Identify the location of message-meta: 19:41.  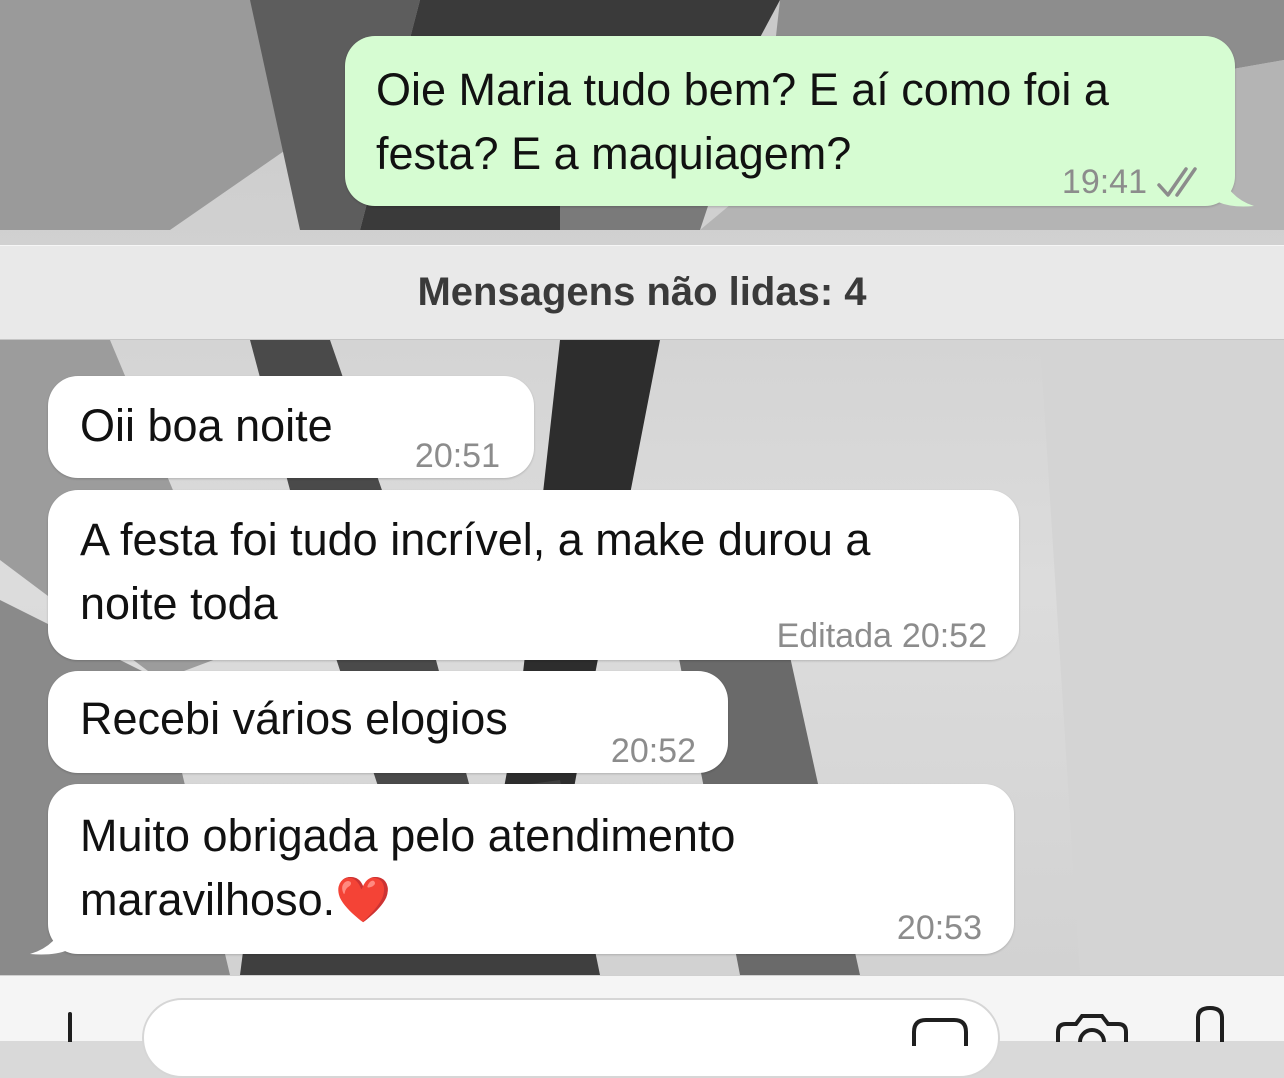
(1134, 182).